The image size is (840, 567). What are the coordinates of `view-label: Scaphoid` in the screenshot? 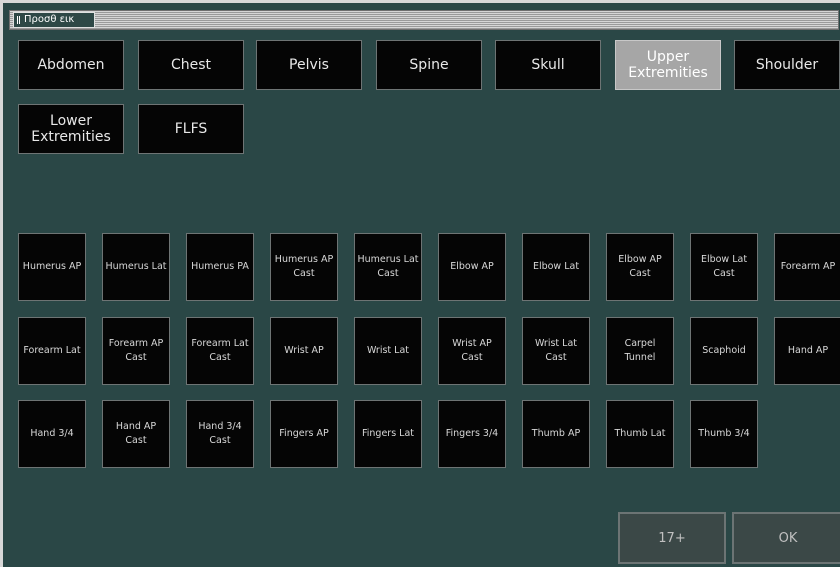 It's located at (724, 350).